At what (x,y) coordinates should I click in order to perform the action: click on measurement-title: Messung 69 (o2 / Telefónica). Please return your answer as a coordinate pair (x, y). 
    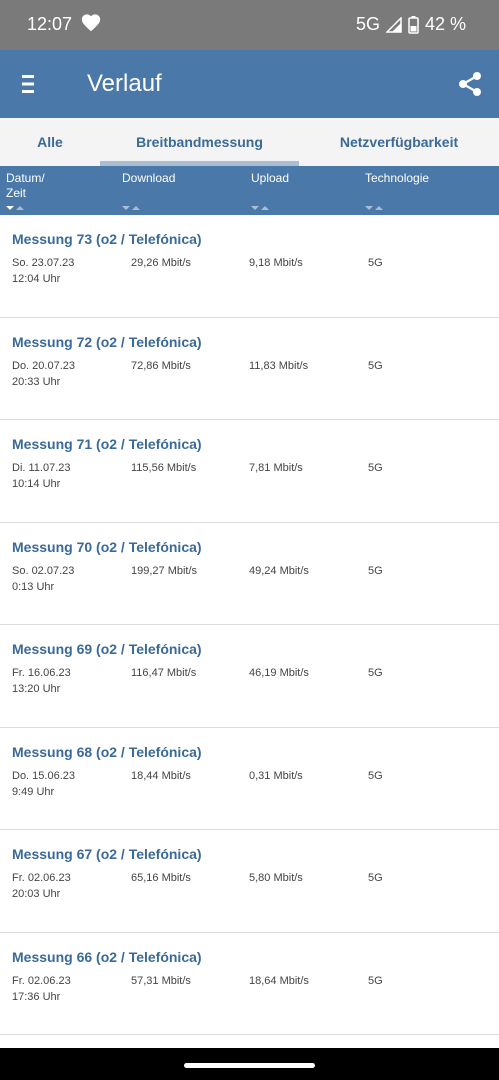
    Looking at the image, I should click on (107, 649).